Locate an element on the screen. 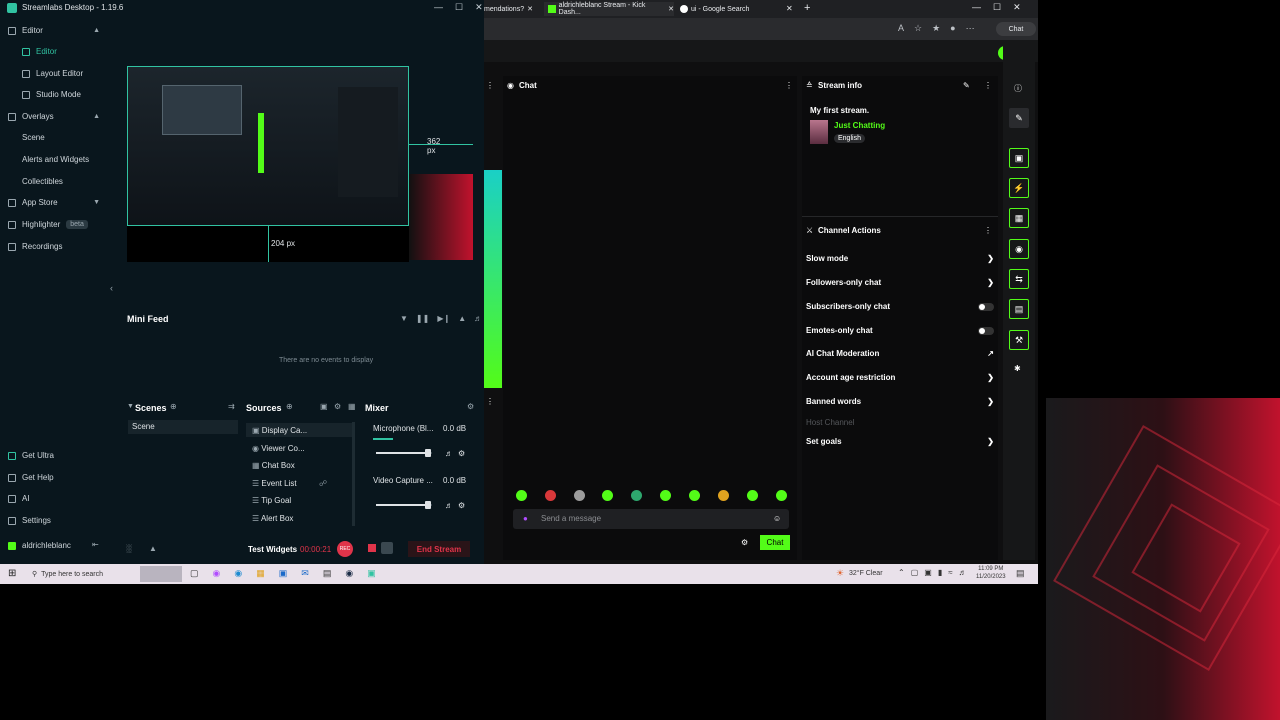 This screenshot has height=720, width=1280. lock-icon: ☍ is located at coordinates (323, 483).